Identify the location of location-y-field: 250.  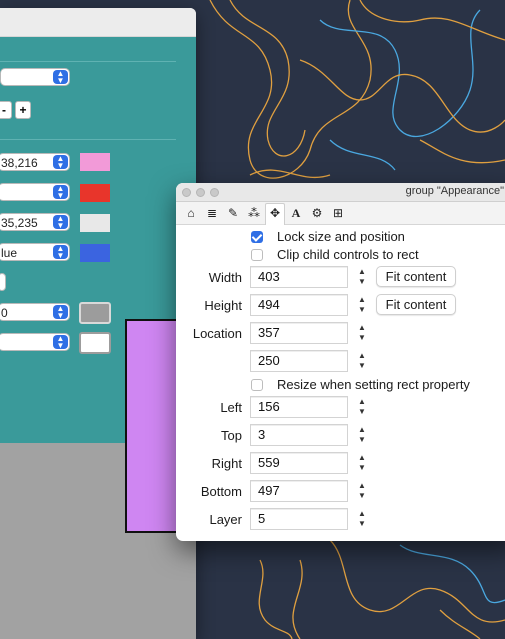
(299, 361).